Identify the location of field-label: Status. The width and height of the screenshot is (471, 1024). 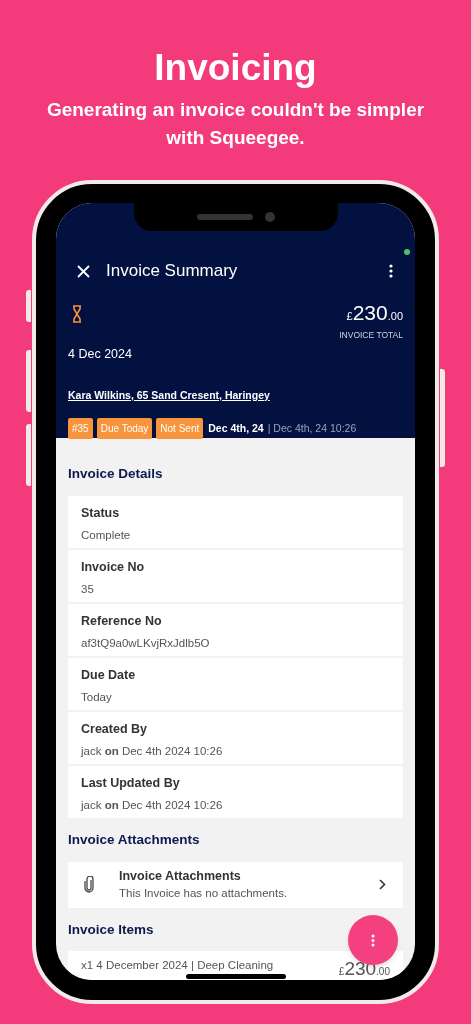
(101, 514).